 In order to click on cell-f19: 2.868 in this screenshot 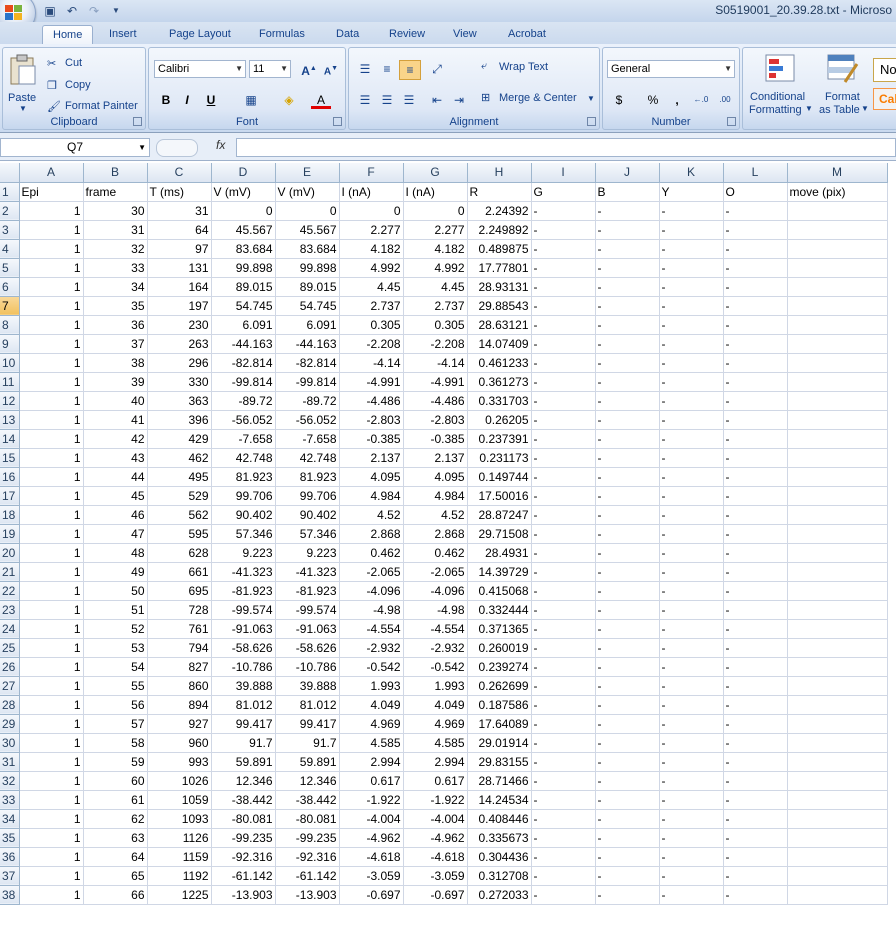, I will do `click(371, 534)`.